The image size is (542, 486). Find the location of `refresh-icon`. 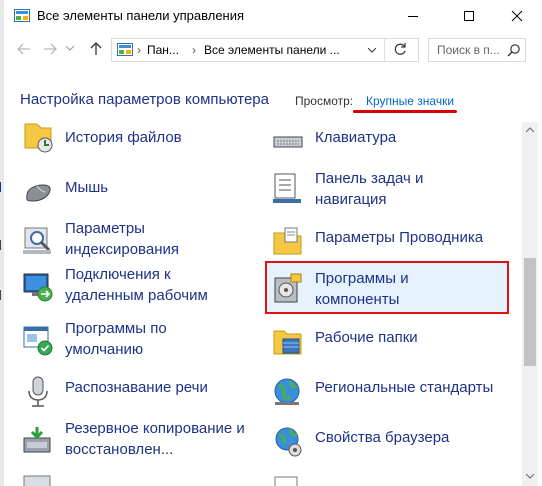

refresh-icon is located at coordinates (400, 49).